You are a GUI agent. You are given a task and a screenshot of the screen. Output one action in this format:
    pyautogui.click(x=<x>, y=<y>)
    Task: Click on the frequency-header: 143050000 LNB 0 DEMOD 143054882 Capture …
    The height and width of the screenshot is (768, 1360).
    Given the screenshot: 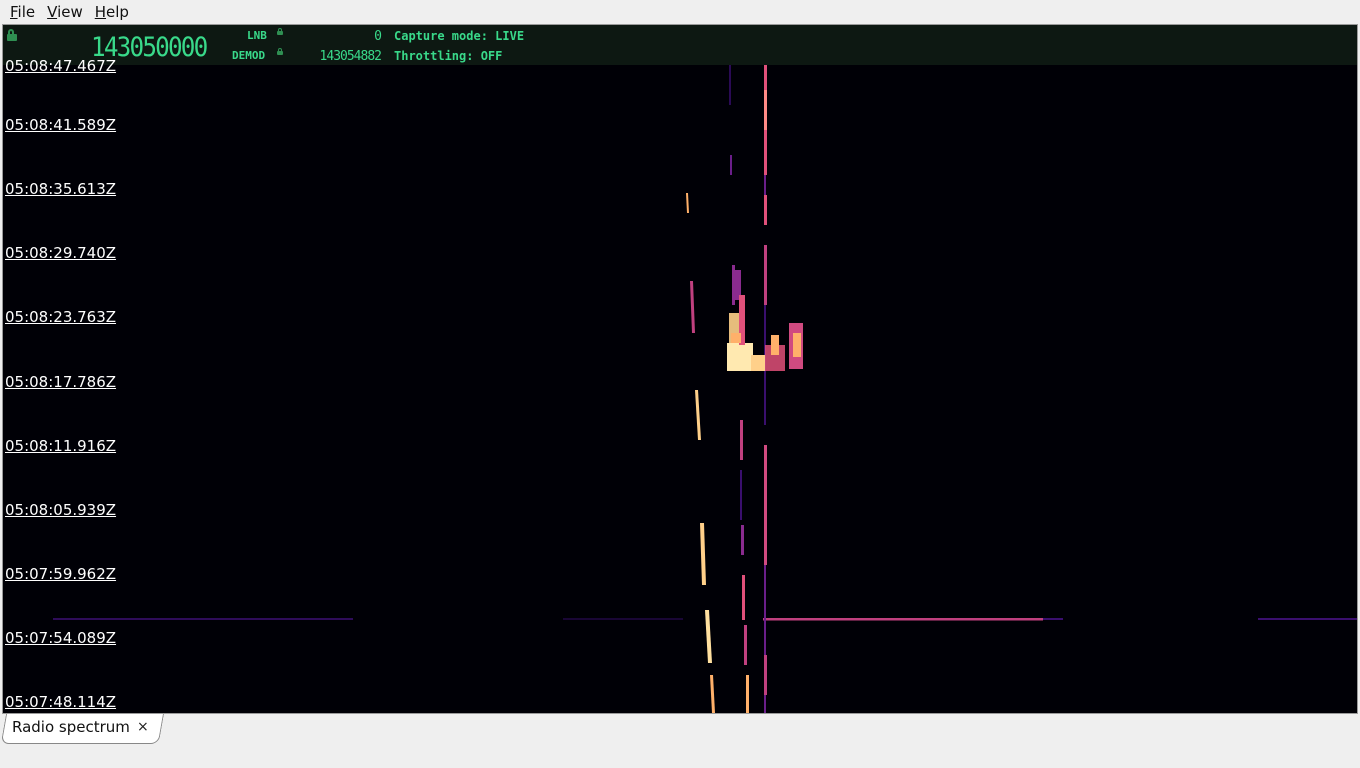 What is the action you would take?
    pyautogui.click(x=680, y=45)
    